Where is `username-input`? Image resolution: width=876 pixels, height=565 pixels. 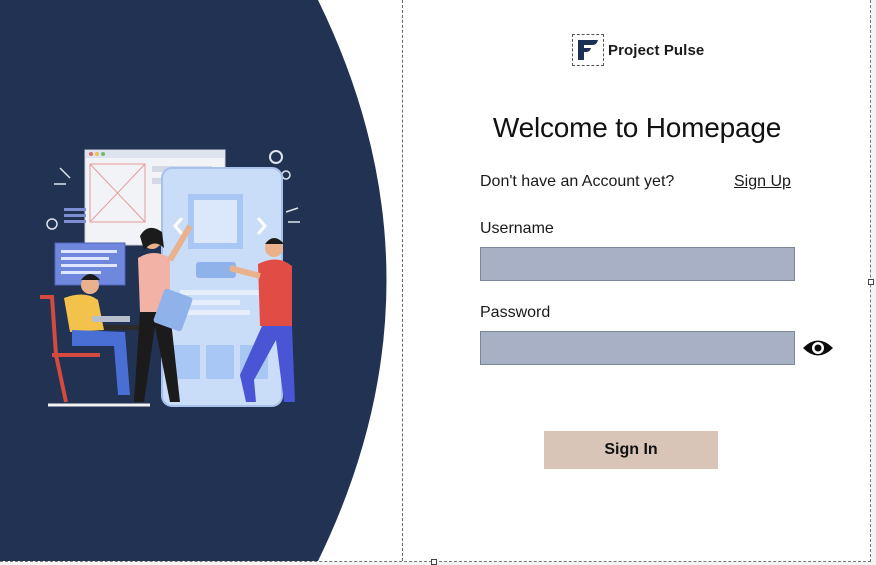
username-input is located at coordinates (637, 264).